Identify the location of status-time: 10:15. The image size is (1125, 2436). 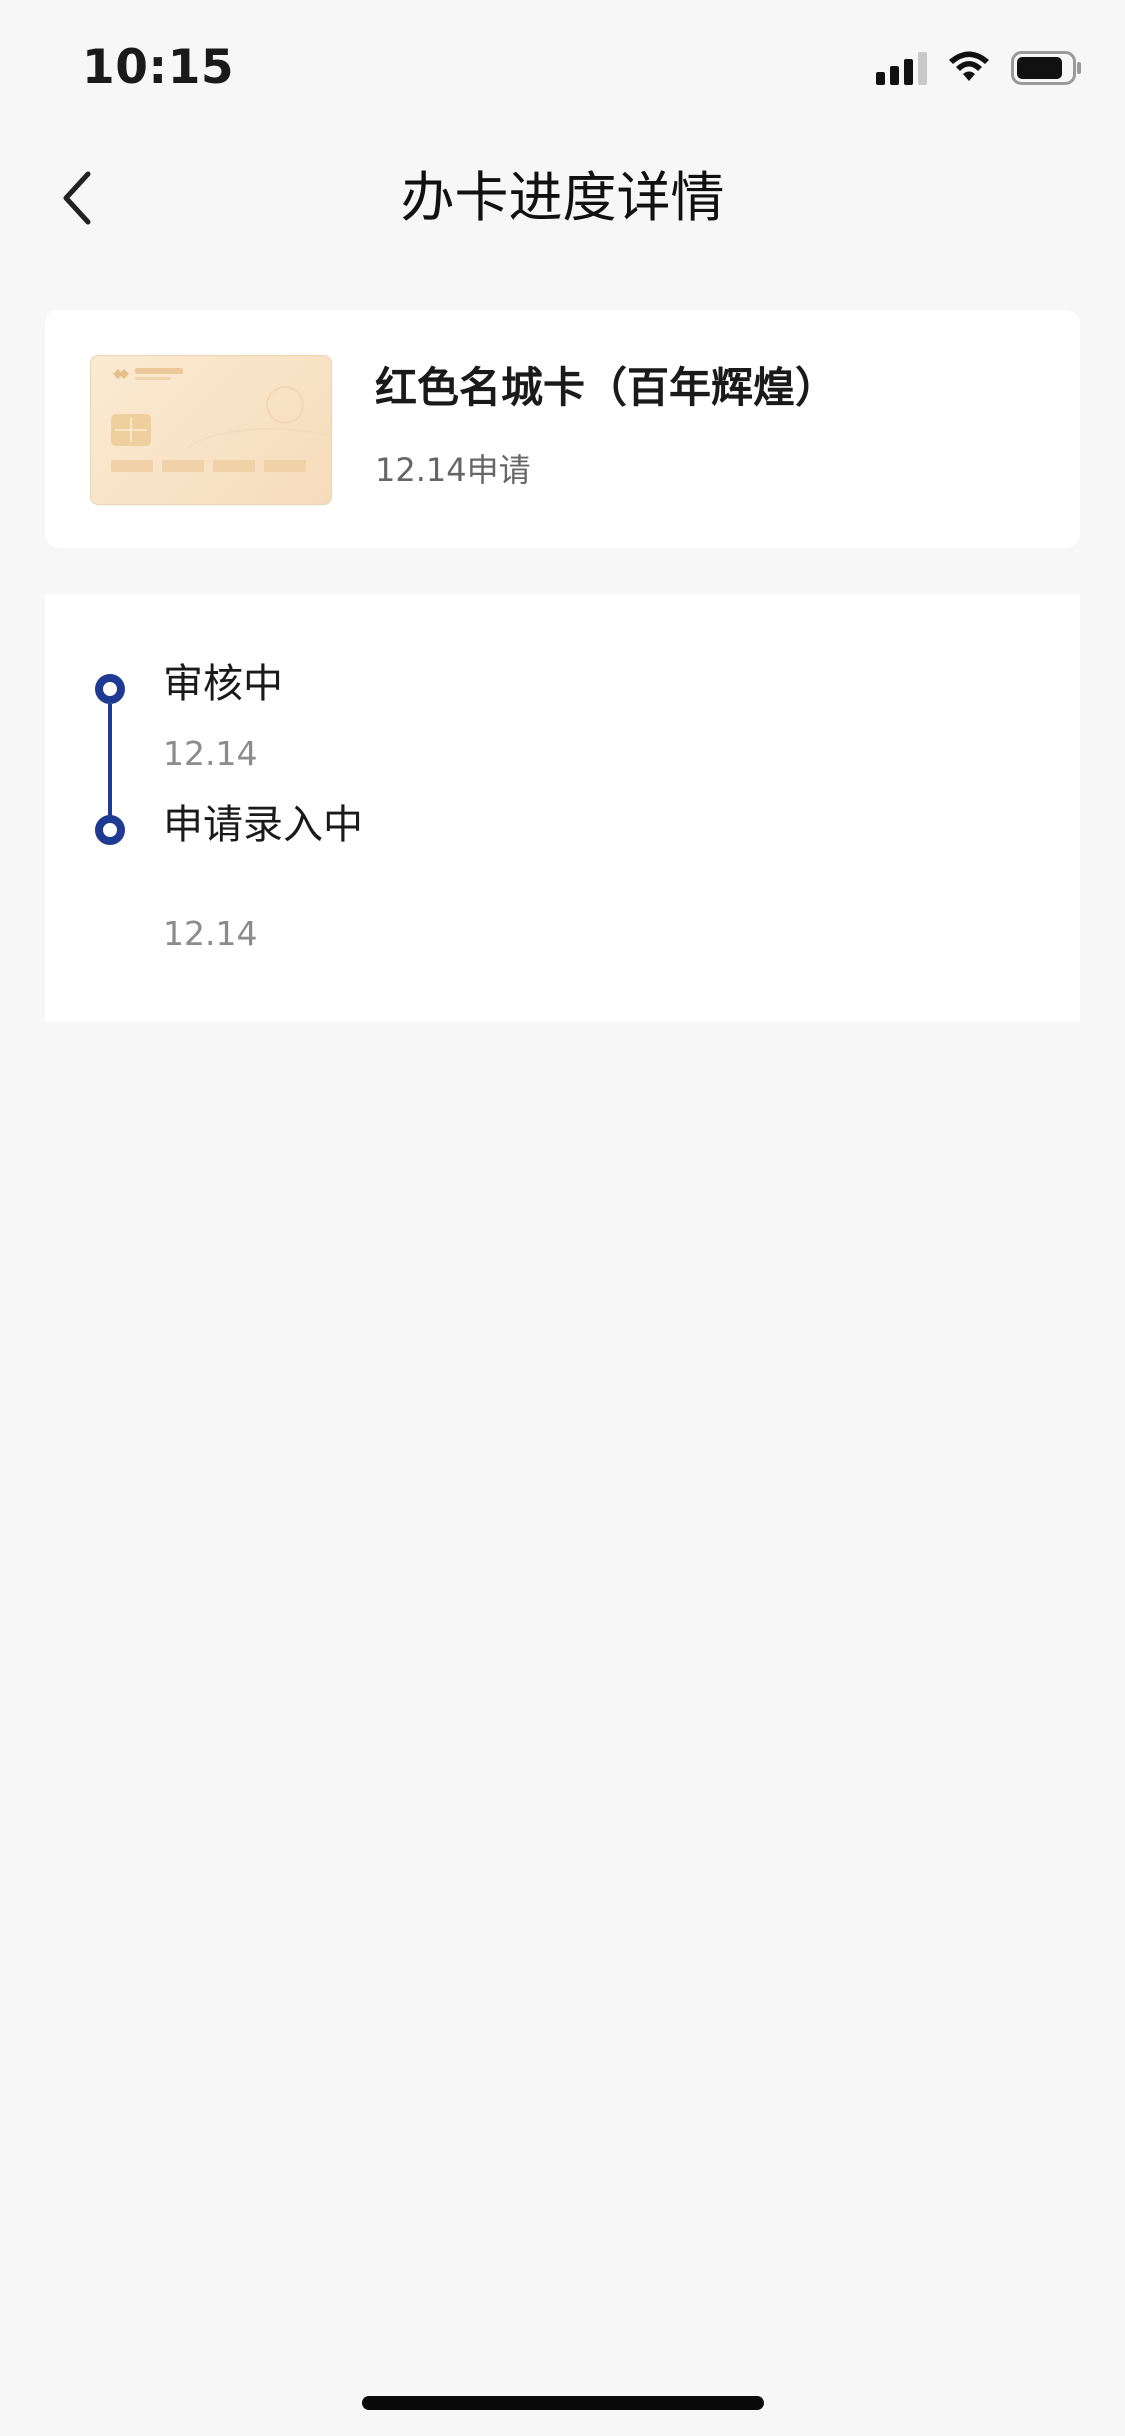
(158, 67).